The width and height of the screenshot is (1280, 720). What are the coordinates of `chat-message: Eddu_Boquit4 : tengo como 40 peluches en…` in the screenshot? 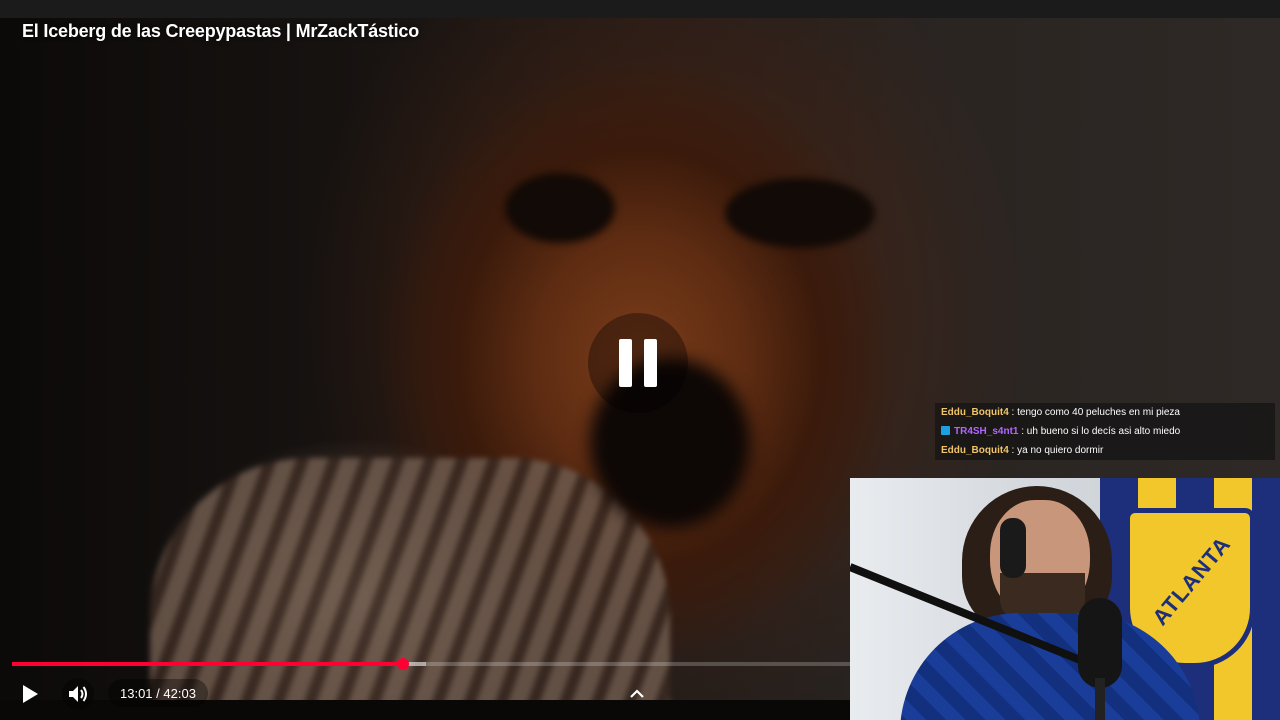 It's located at (1105, 412).